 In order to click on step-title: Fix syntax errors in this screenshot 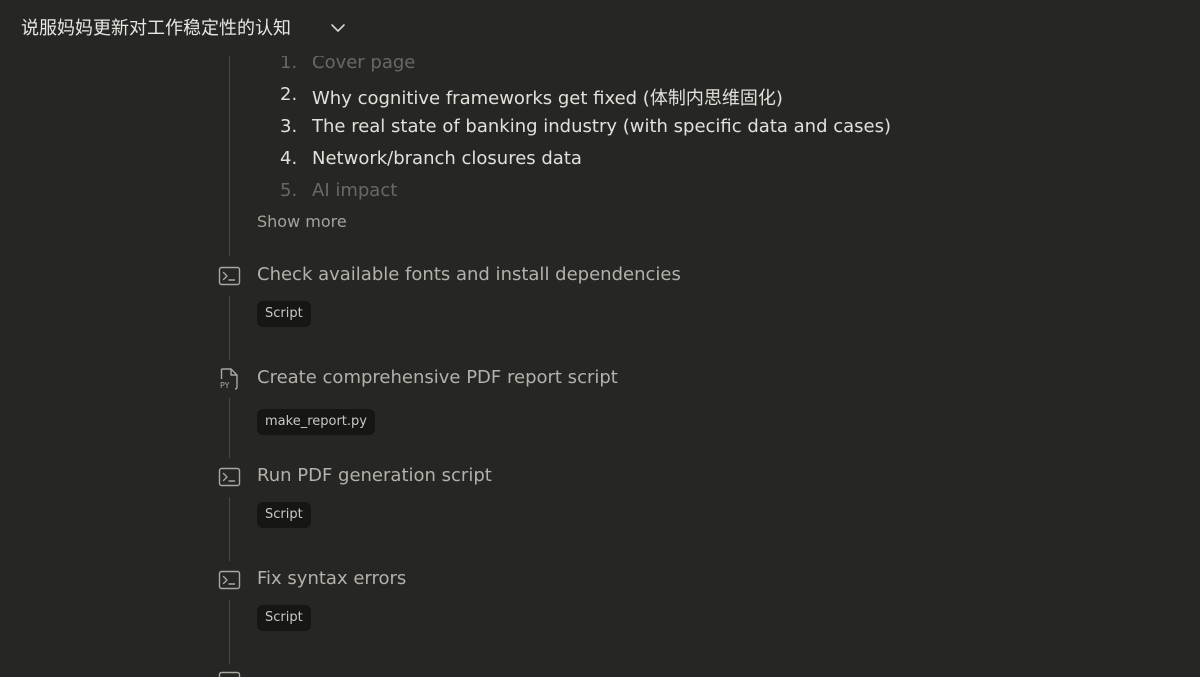, I will do `click(332, 578)`.